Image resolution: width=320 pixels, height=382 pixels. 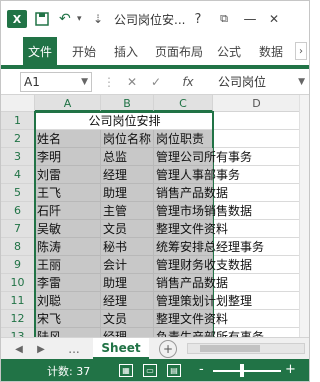 What do you see at coordinates (68, 332) in the screenshot?
I see `data-cell: 陆风` at bounding box center [68, 332].